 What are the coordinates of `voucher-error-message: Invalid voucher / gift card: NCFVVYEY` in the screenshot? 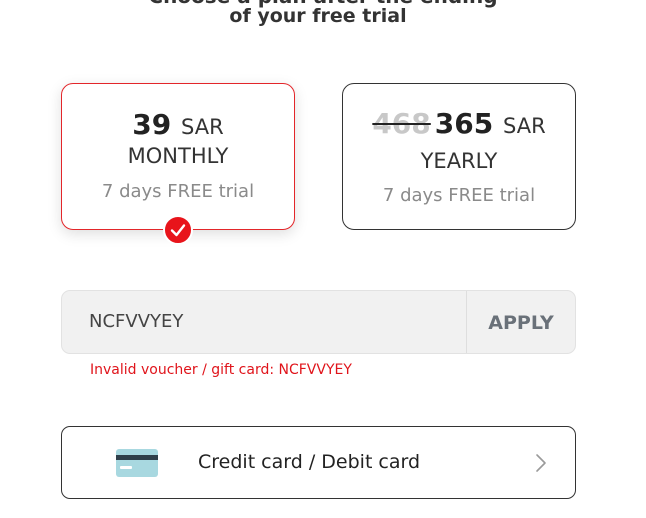 It's located at (221, 370).